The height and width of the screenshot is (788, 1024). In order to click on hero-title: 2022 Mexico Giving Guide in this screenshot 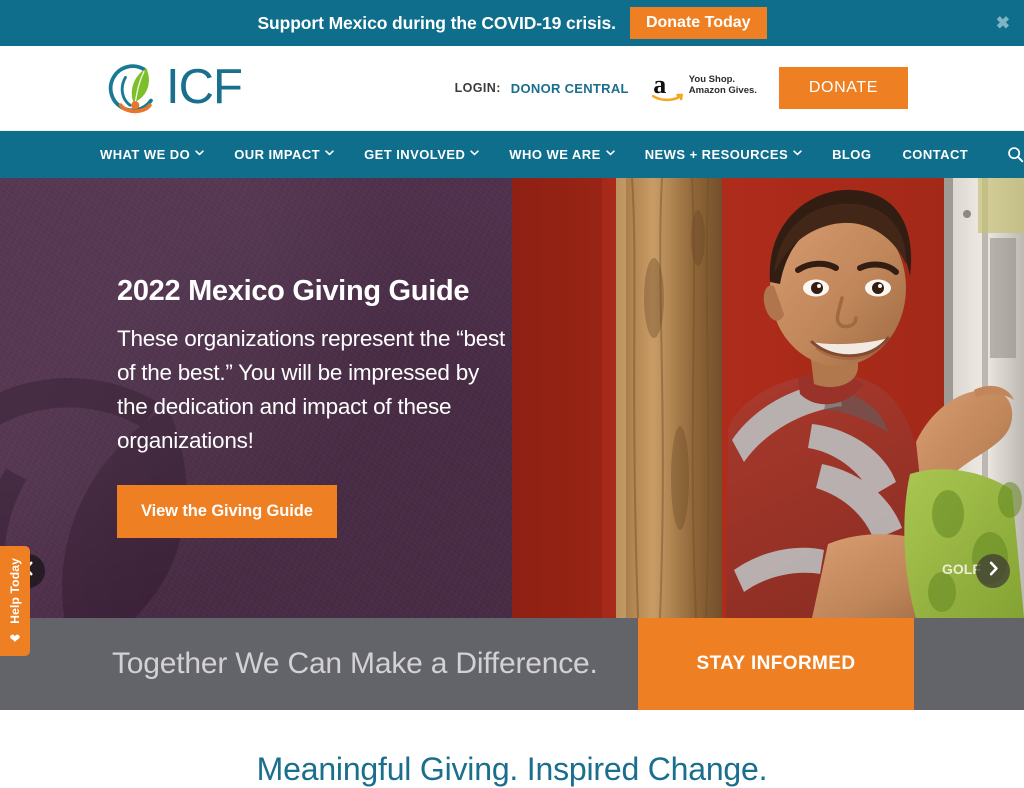, I will do `click(293, 291)`.